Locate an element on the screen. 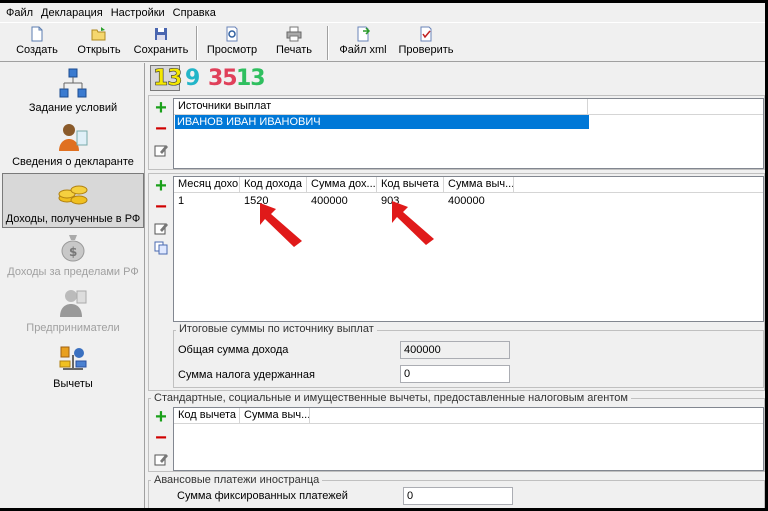 The height and width of the screenshot is (511, 768). sources-list-header: Источники выплат is located at coordinates (468, 107).